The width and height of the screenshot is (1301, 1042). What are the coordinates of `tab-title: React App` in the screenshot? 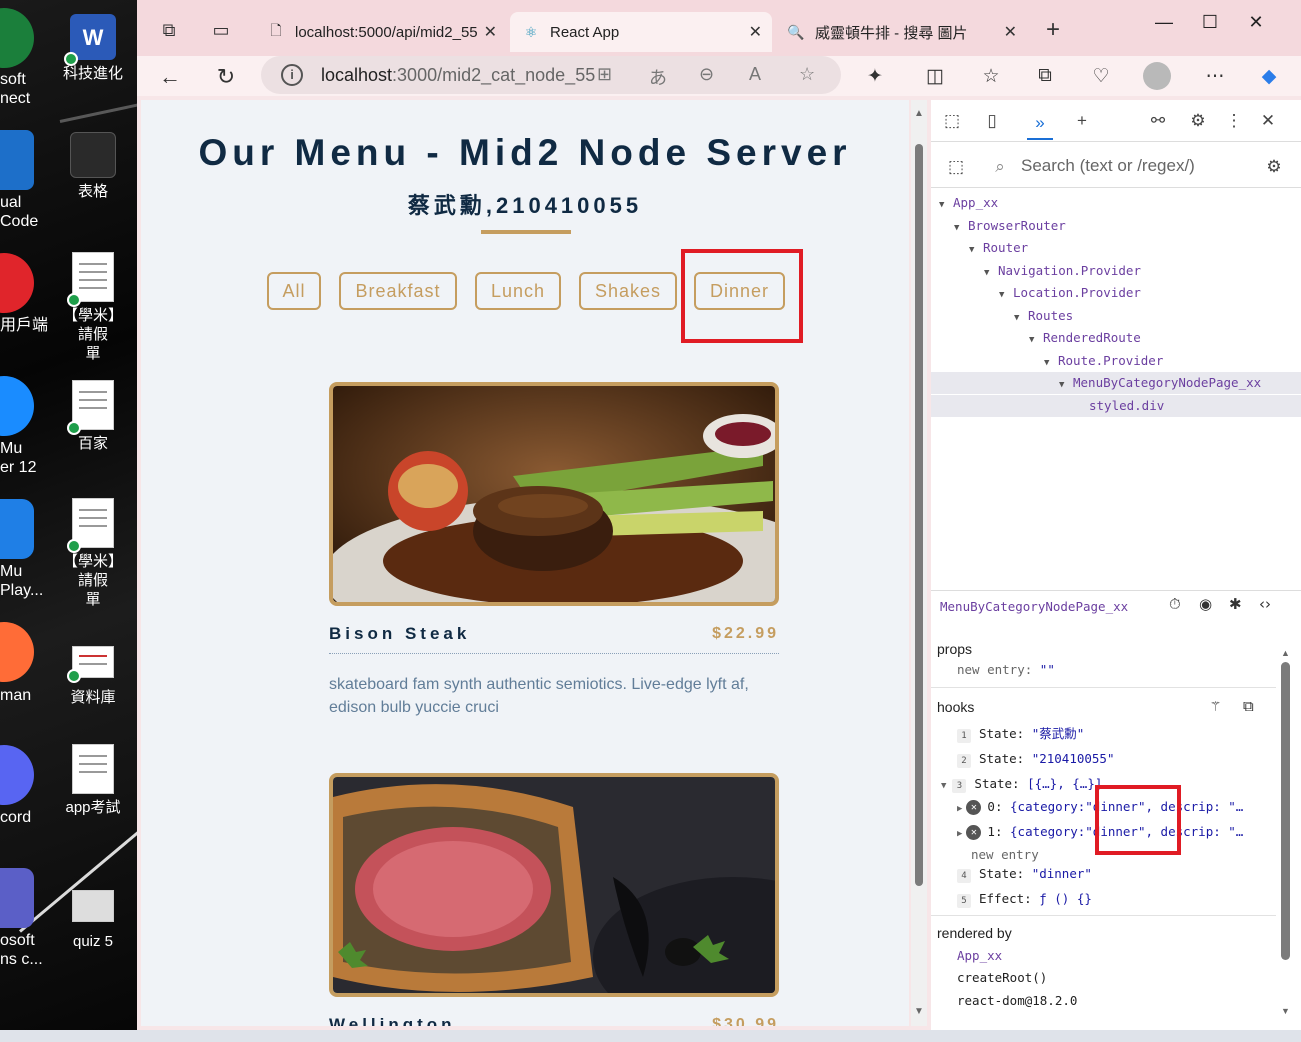 It's located at (585, 32).